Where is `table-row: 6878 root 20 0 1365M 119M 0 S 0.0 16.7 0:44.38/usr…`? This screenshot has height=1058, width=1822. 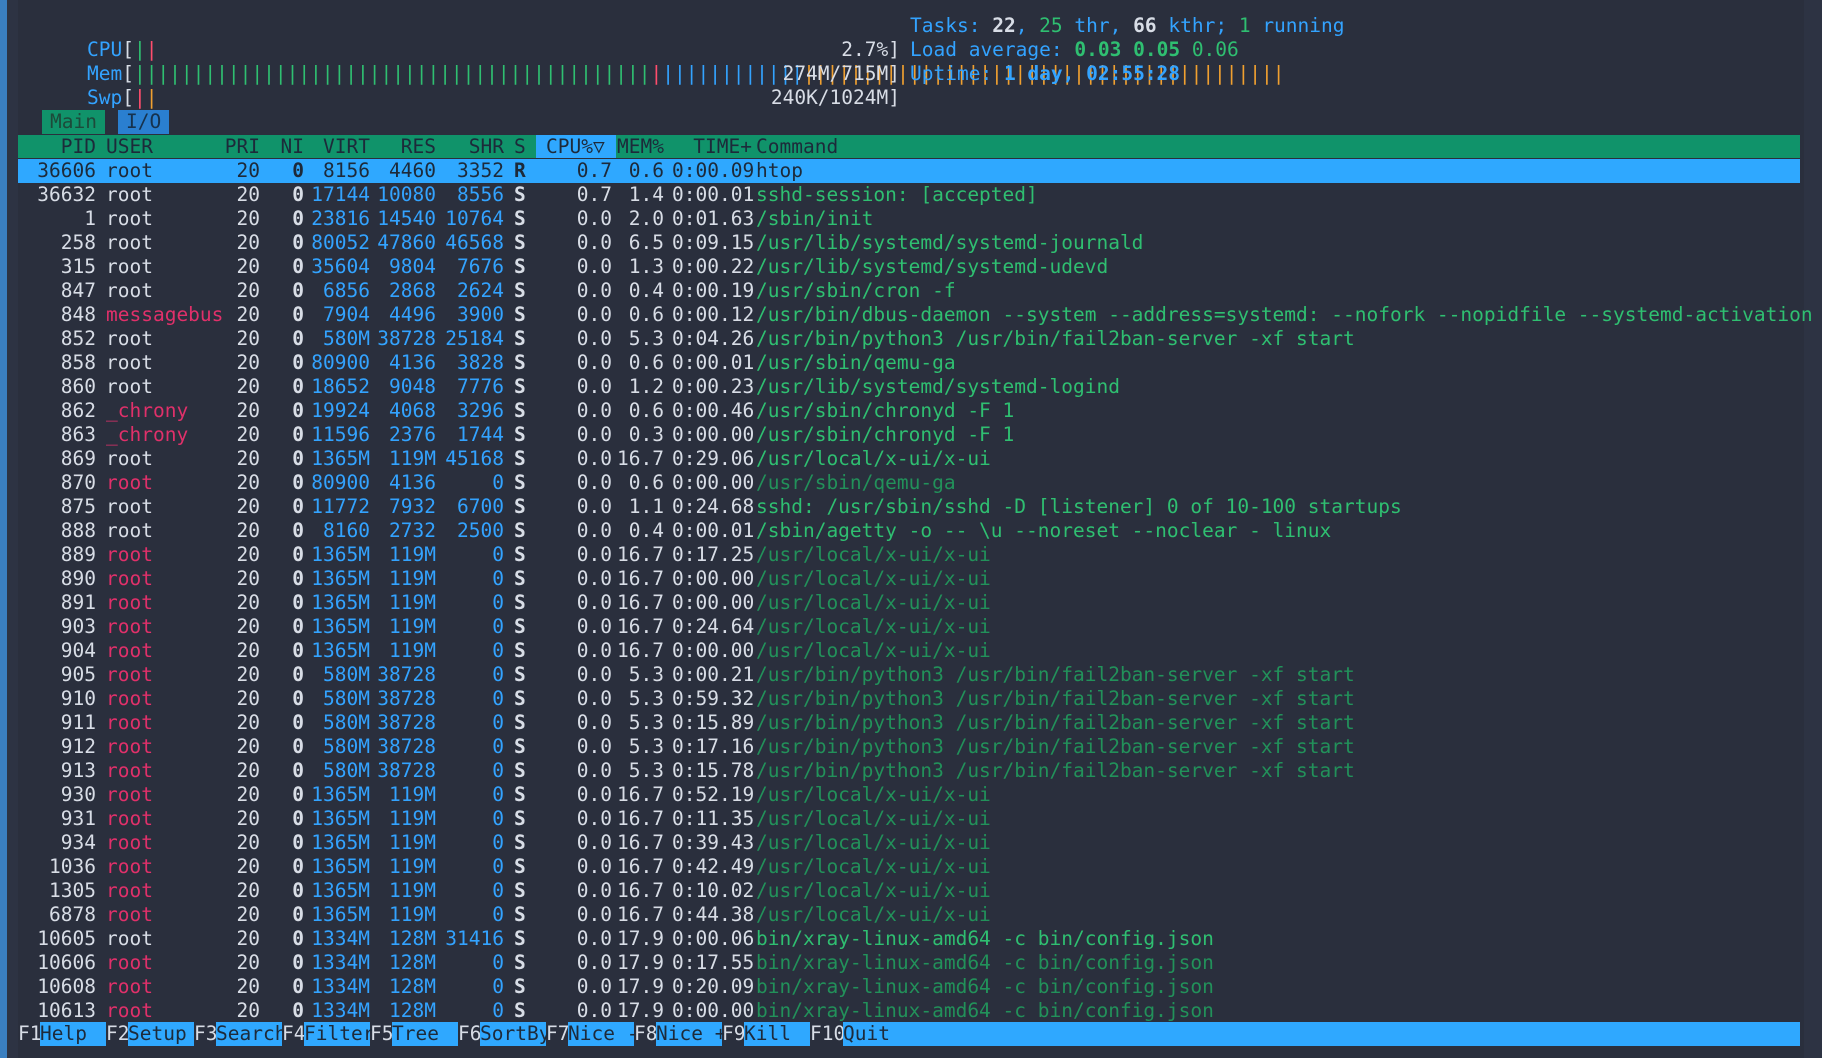 table-row: 6878 root 20 0 1365M 119M 0 S 0.0 16.7 0:44.38/usr… is located at coordinates (909, 915).